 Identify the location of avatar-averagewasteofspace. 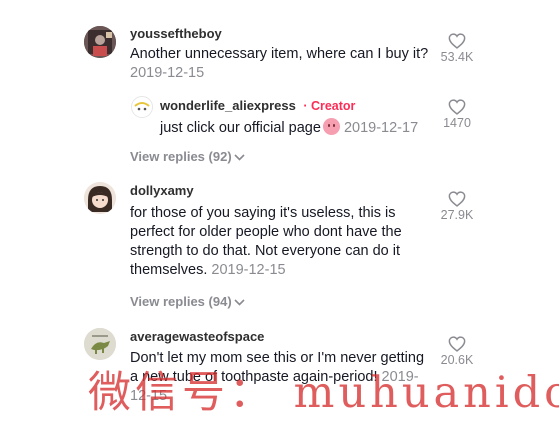
(100, 344).